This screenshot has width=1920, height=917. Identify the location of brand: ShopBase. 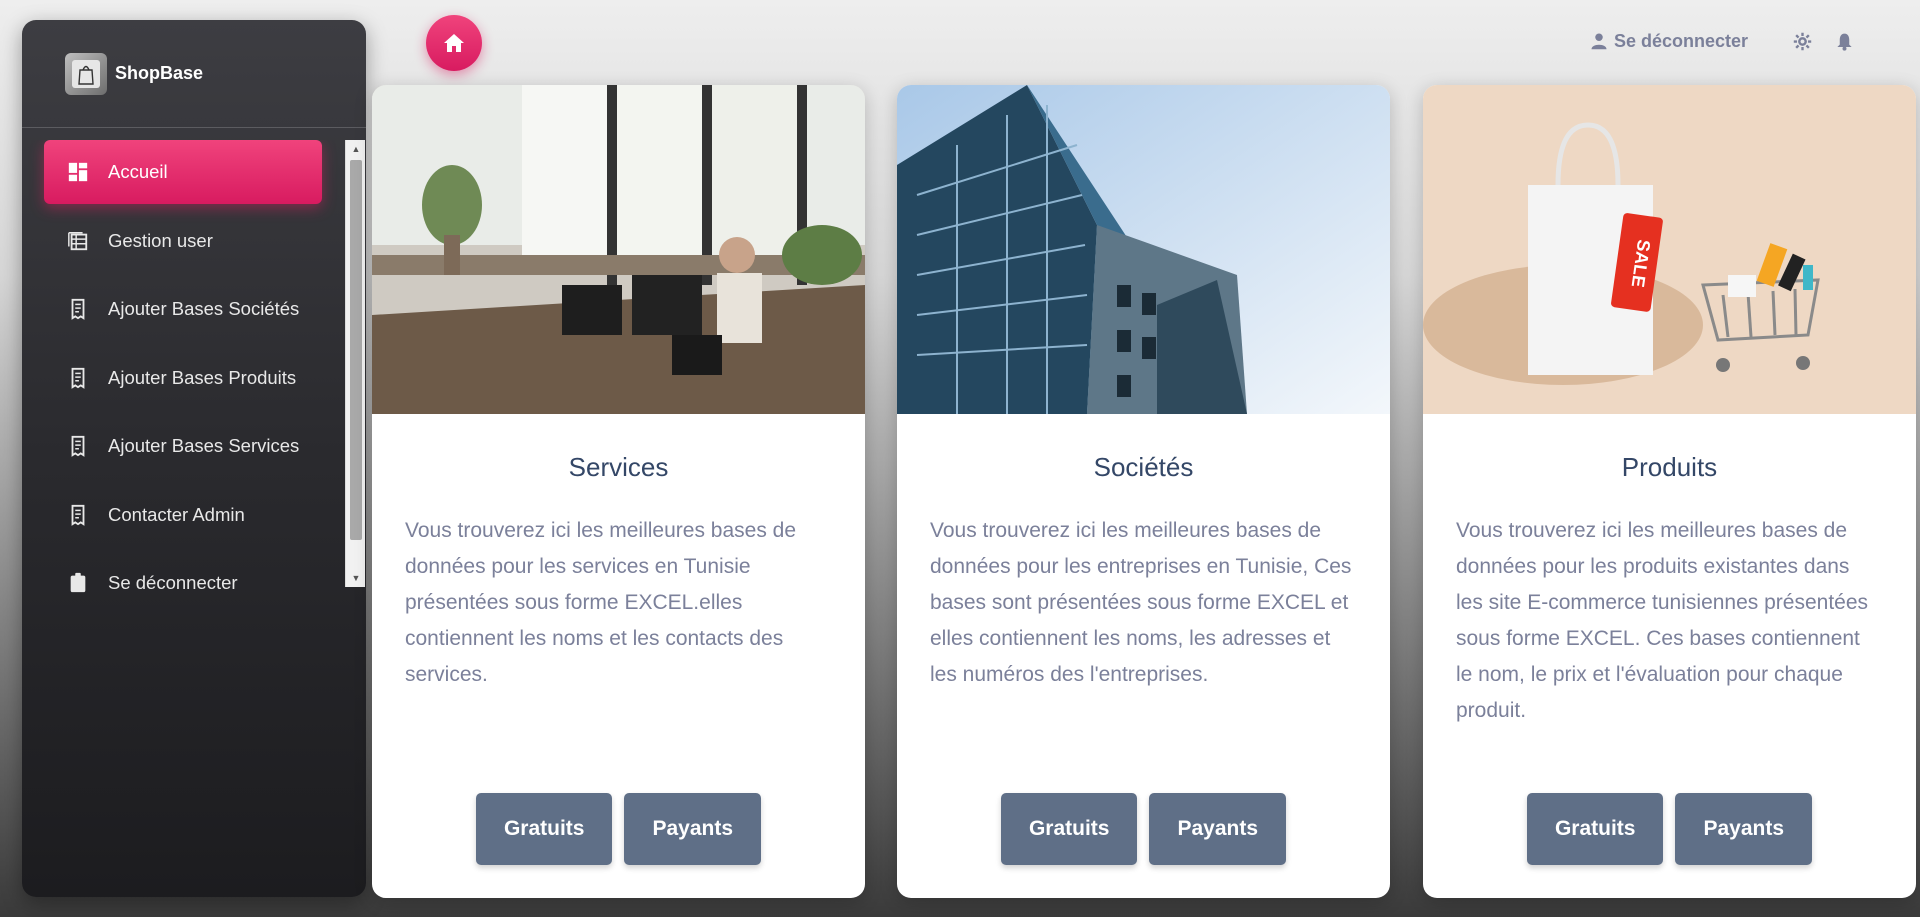
(194, 74).